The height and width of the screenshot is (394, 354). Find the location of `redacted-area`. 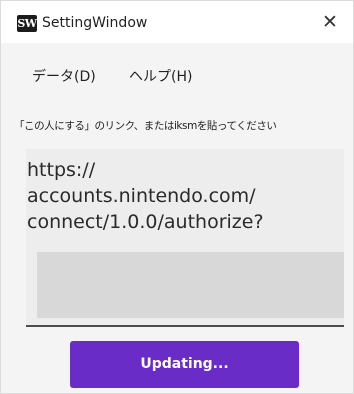

redacted-area is located at coordinates (190, 285).